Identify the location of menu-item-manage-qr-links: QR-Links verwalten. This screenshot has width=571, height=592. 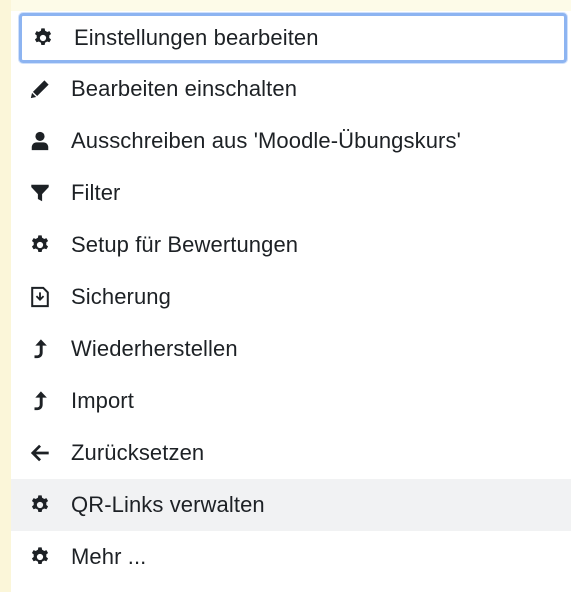
(291, 505).